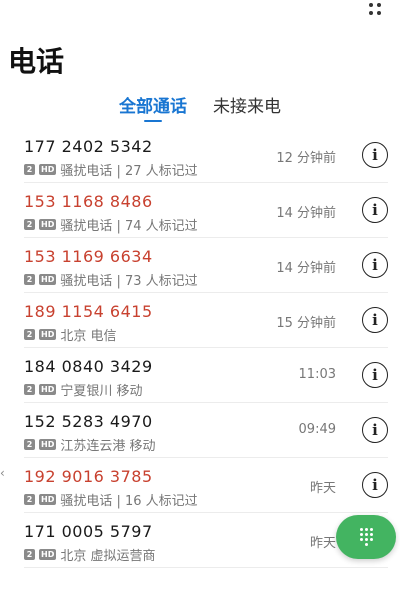 The height and width of the screenshot is (590, 400). Describe the element at coordinates (206, 540) in the screenshot. I see `call-log-row: 171 0005 57972HD北京 虚拟运营商昨天i` at that location.